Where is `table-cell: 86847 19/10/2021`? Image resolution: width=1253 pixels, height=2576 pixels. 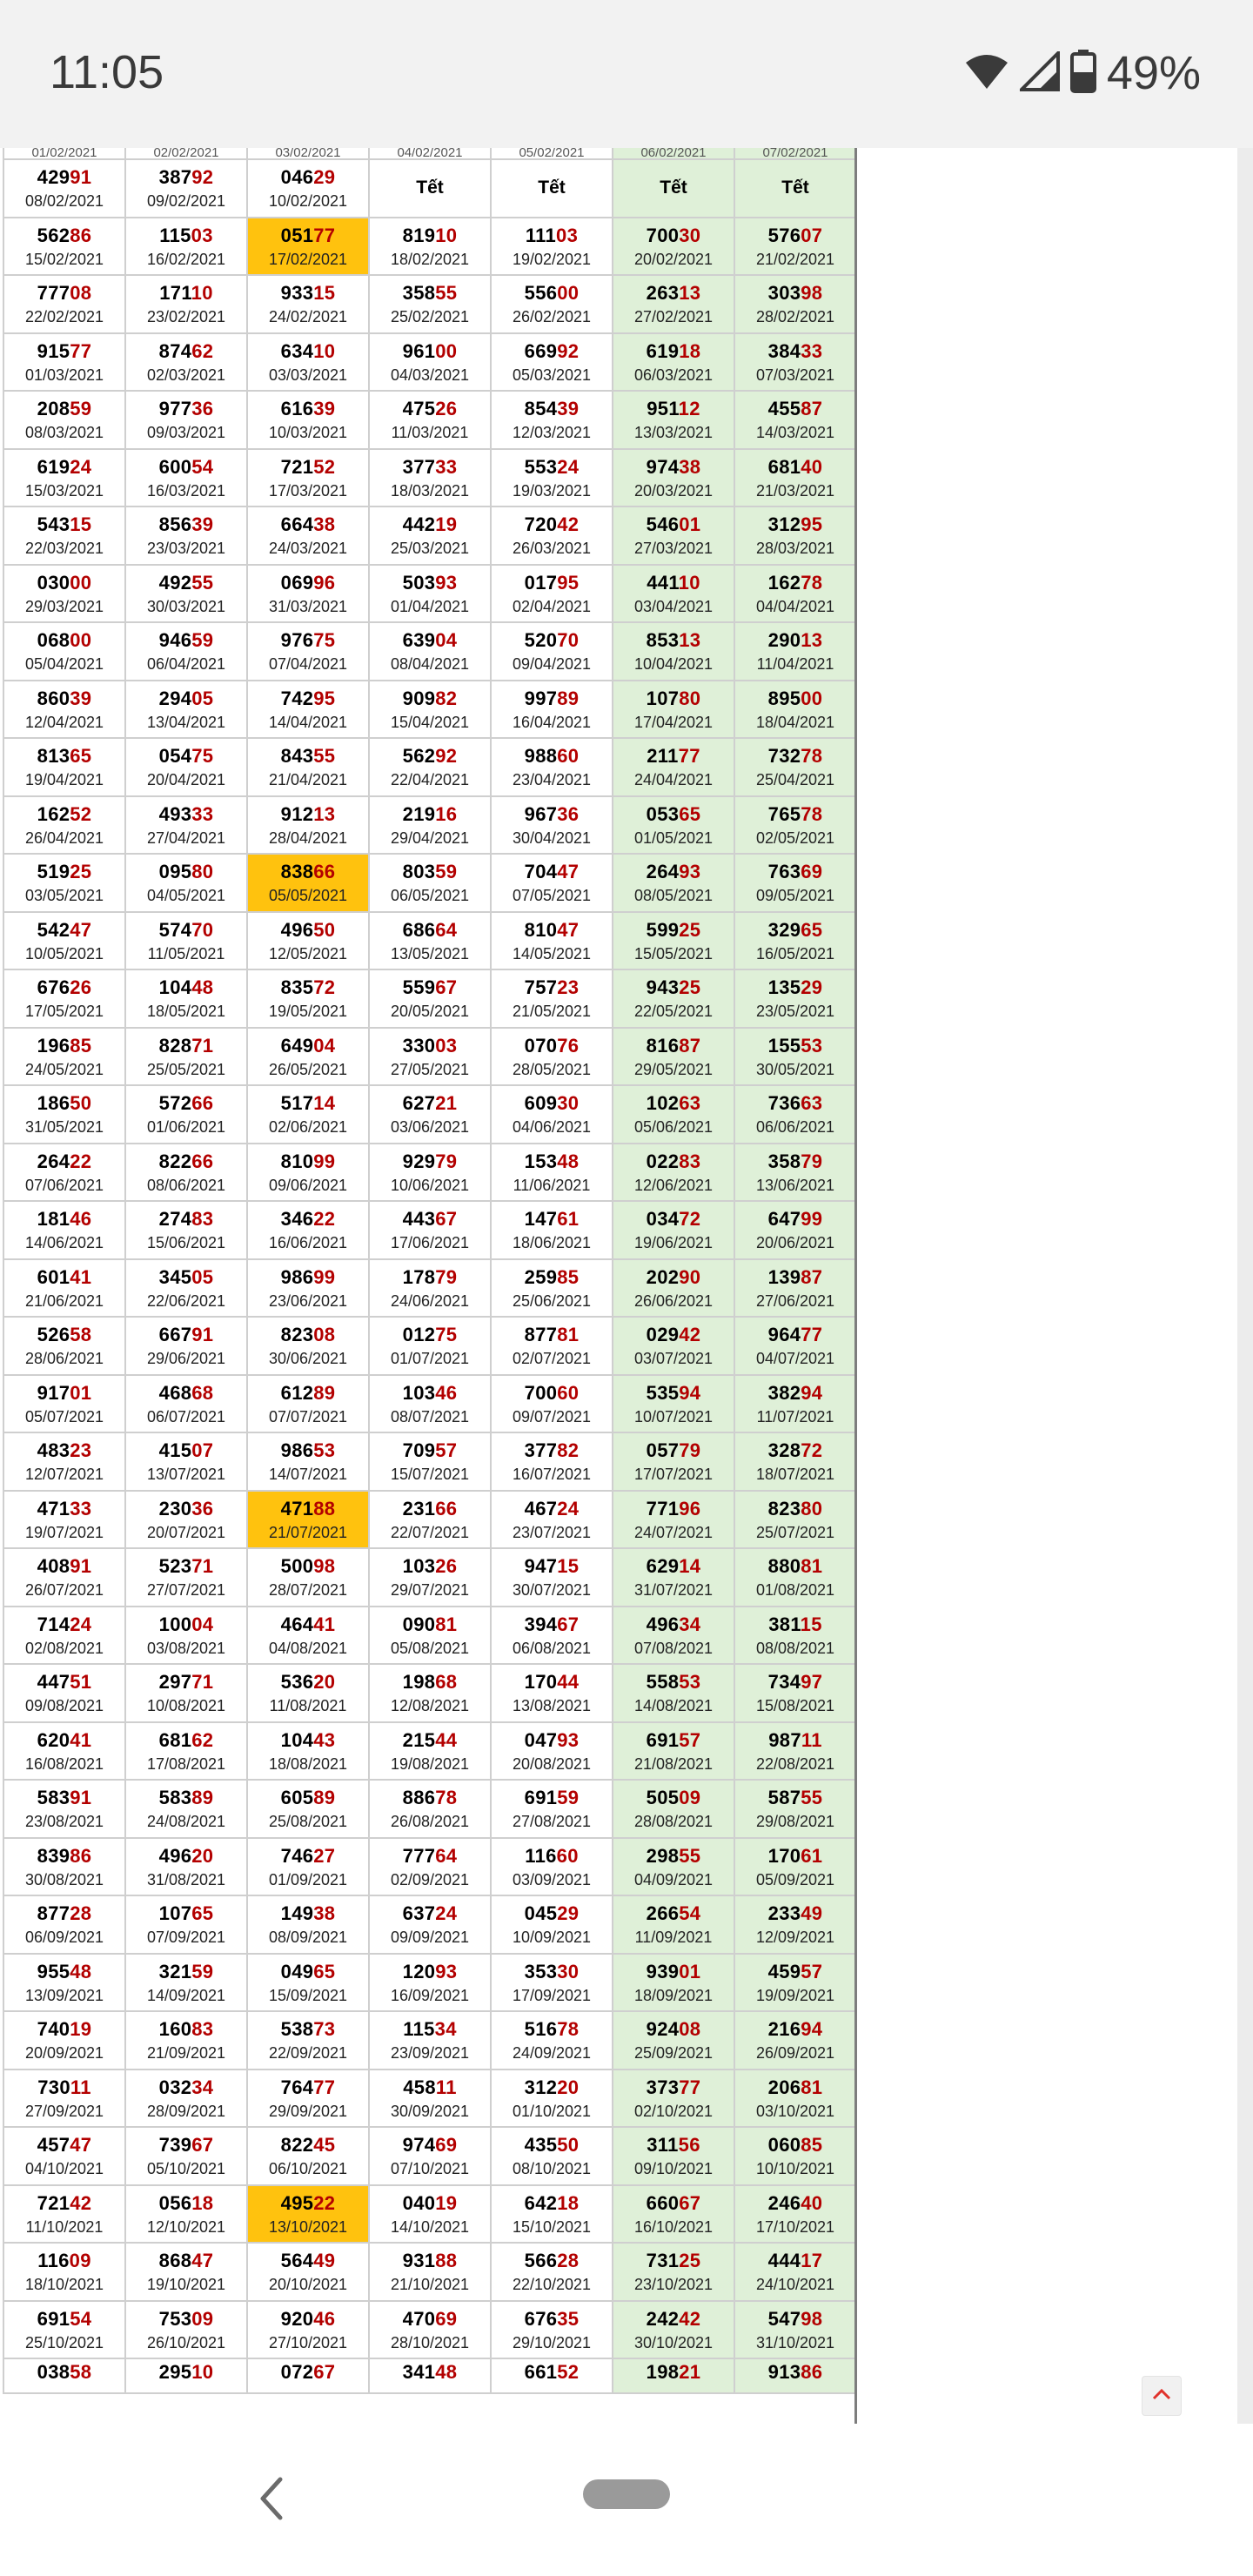 table-cell: 86847 19/10/2021 is located at coordinates (186, 2272).